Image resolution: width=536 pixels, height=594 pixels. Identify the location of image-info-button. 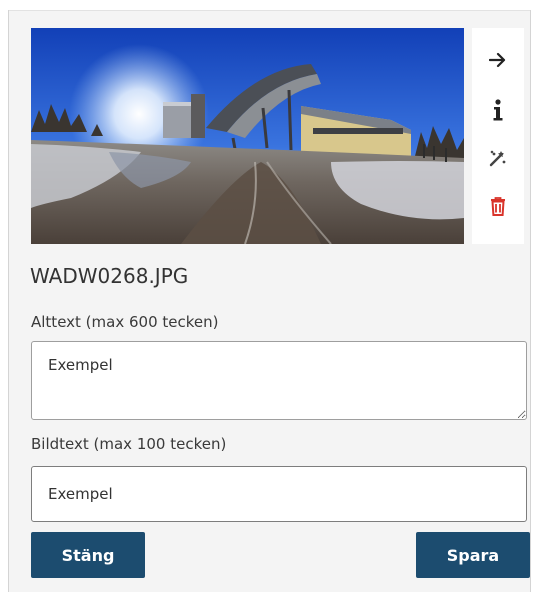
(498, 110).